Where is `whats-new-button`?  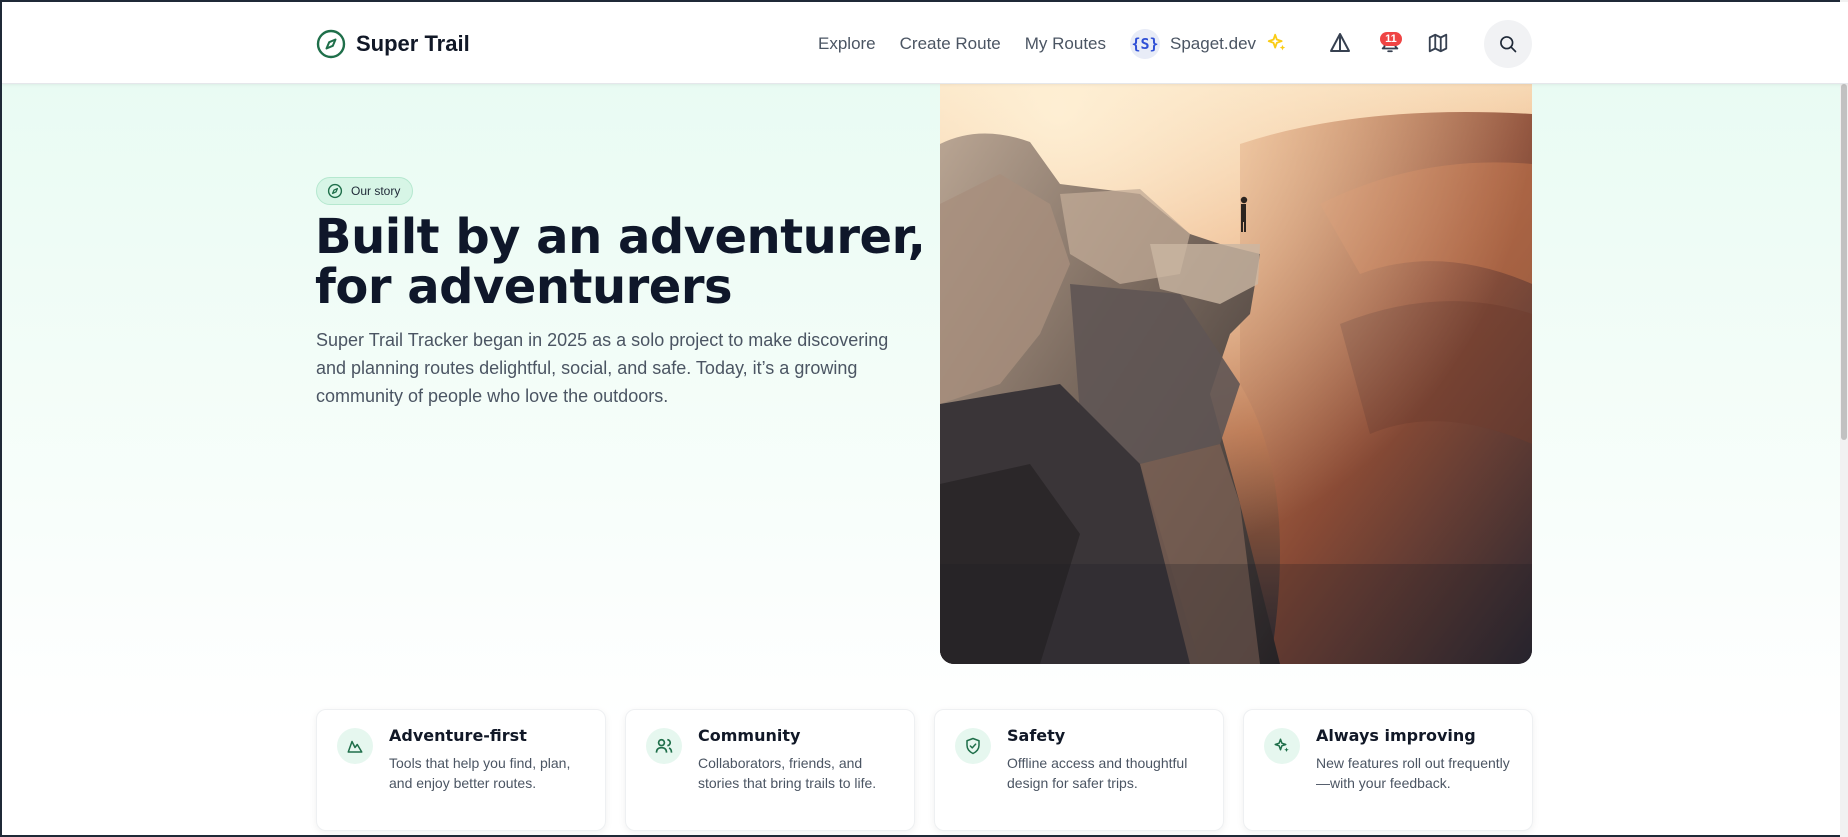
whats-new-button is located at coordinates (1277, 43).